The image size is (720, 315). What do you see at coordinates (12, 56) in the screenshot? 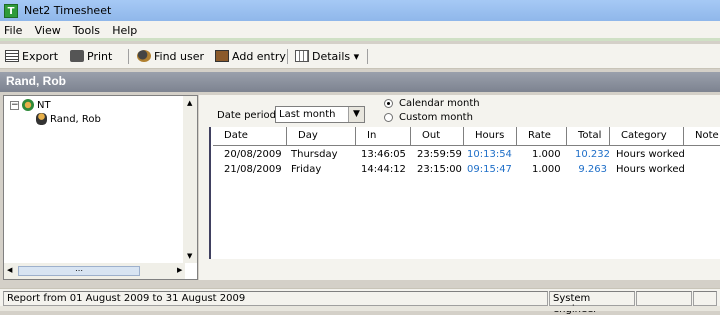
I see `export-icon` at bounding box center [12, 56].